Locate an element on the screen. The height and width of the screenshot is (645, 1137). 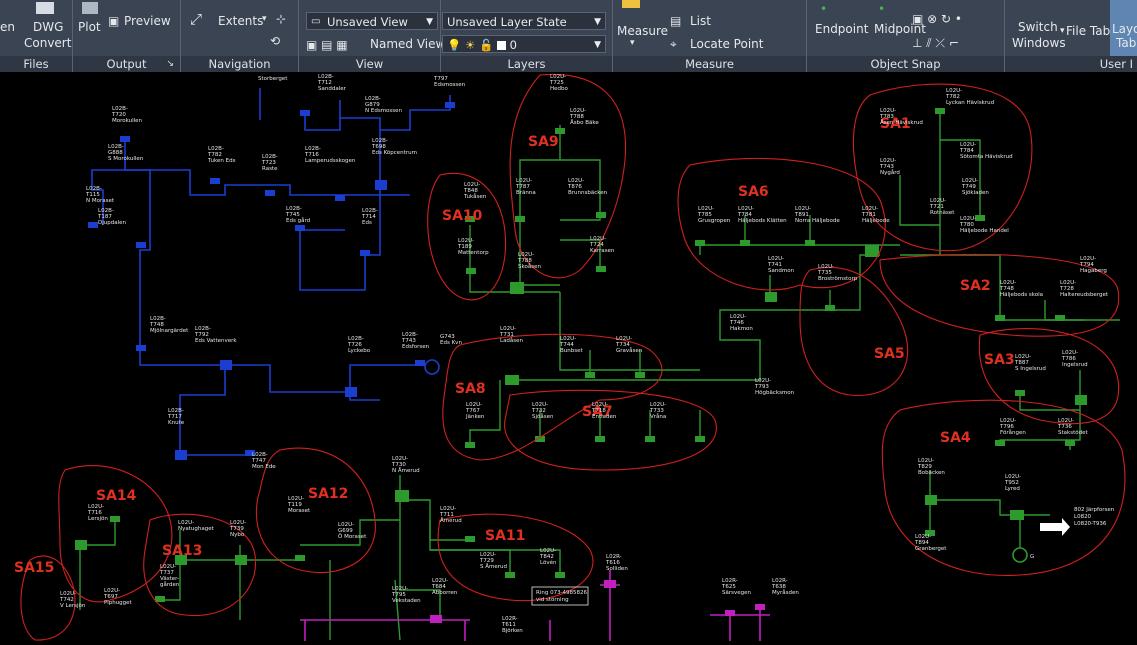
open-button: en is located at coordinates (7, 27).